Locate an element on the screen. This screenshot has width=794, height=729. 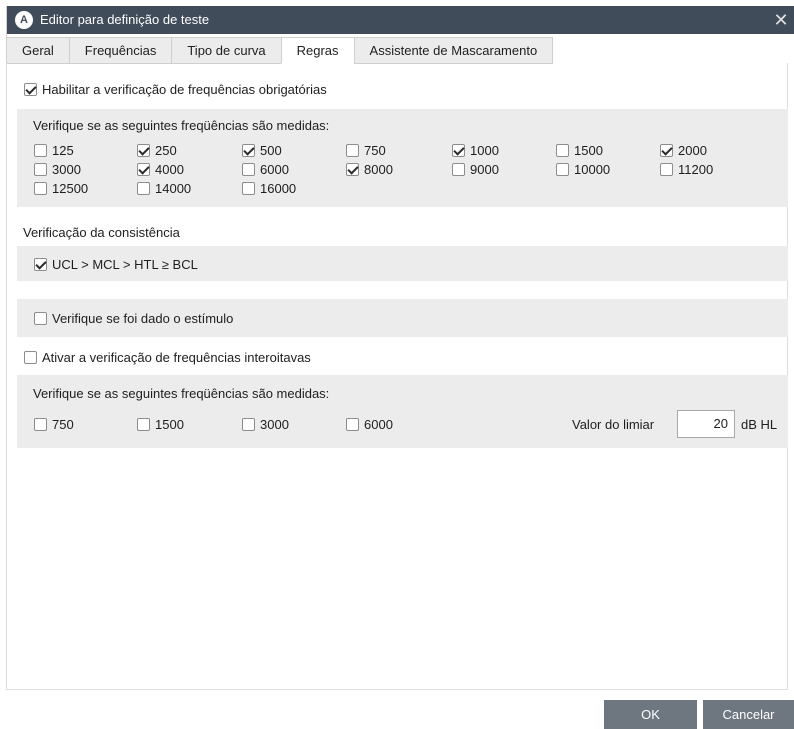
consistency-heading: Verificação da consistência is located at coordinates (101, 232).